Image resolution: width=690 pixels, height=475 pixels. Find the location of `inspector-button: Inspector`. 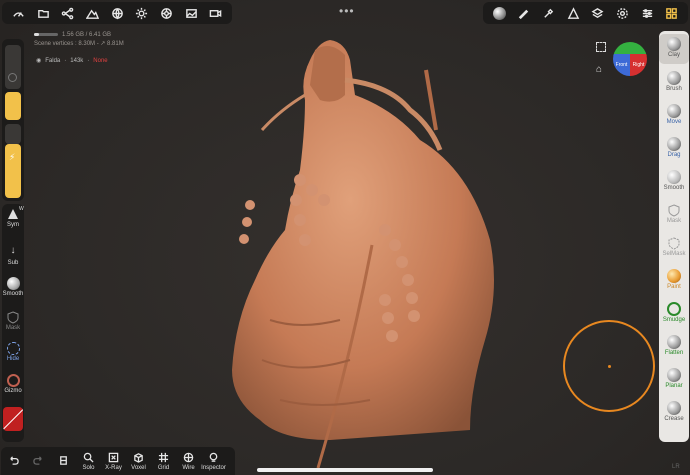

inspector-button: Inspector is located at coordinates (213, 461).